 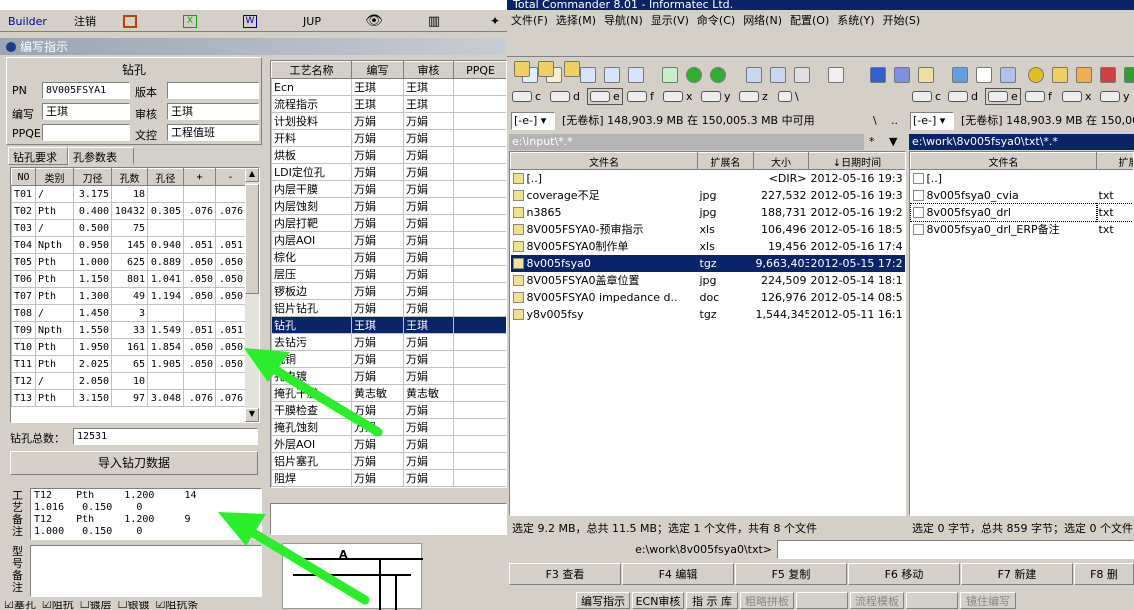 I want to click on lower-arrow-icon, so click(x=291, y=556).